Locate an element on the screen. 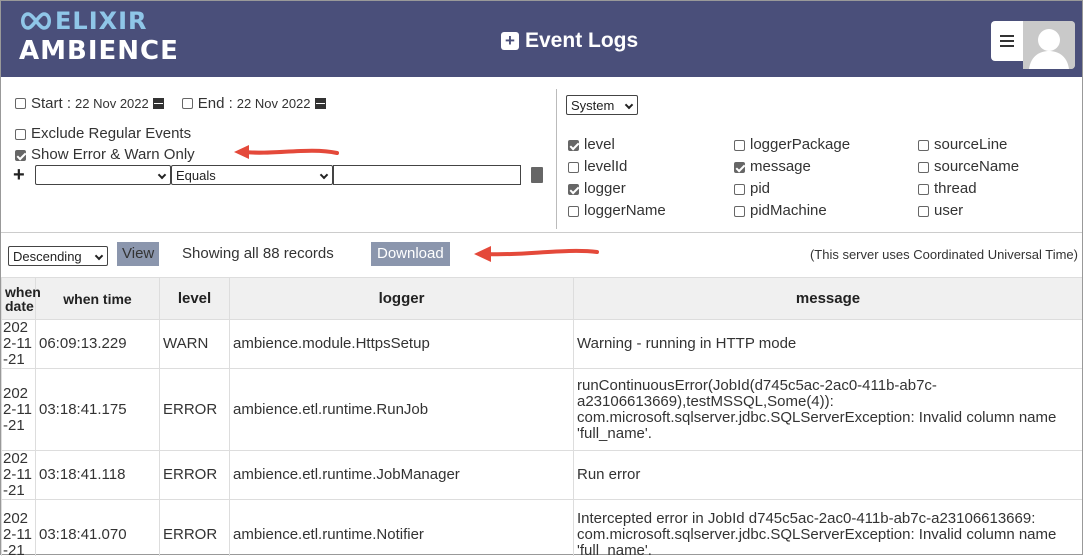 Image resolution: width=1083 pixels, height=556 pixels. cell-time: 03:18:41.175 is located at coordinates (98, 410).